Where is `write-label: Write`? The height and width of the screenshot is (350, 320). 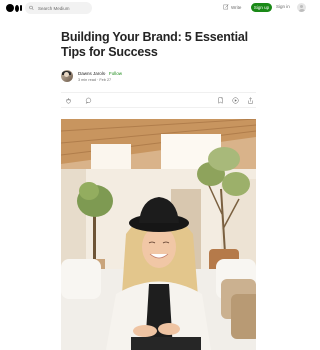 write-label: Write is located at coordinates (236, 7).